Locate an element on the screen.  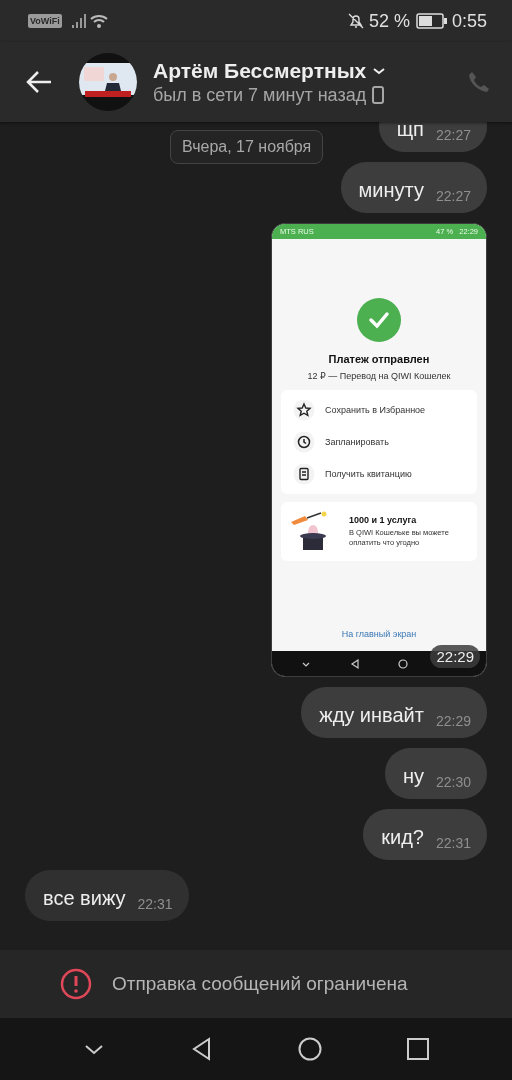
message-text: щп is located at coordinates (410, 132).